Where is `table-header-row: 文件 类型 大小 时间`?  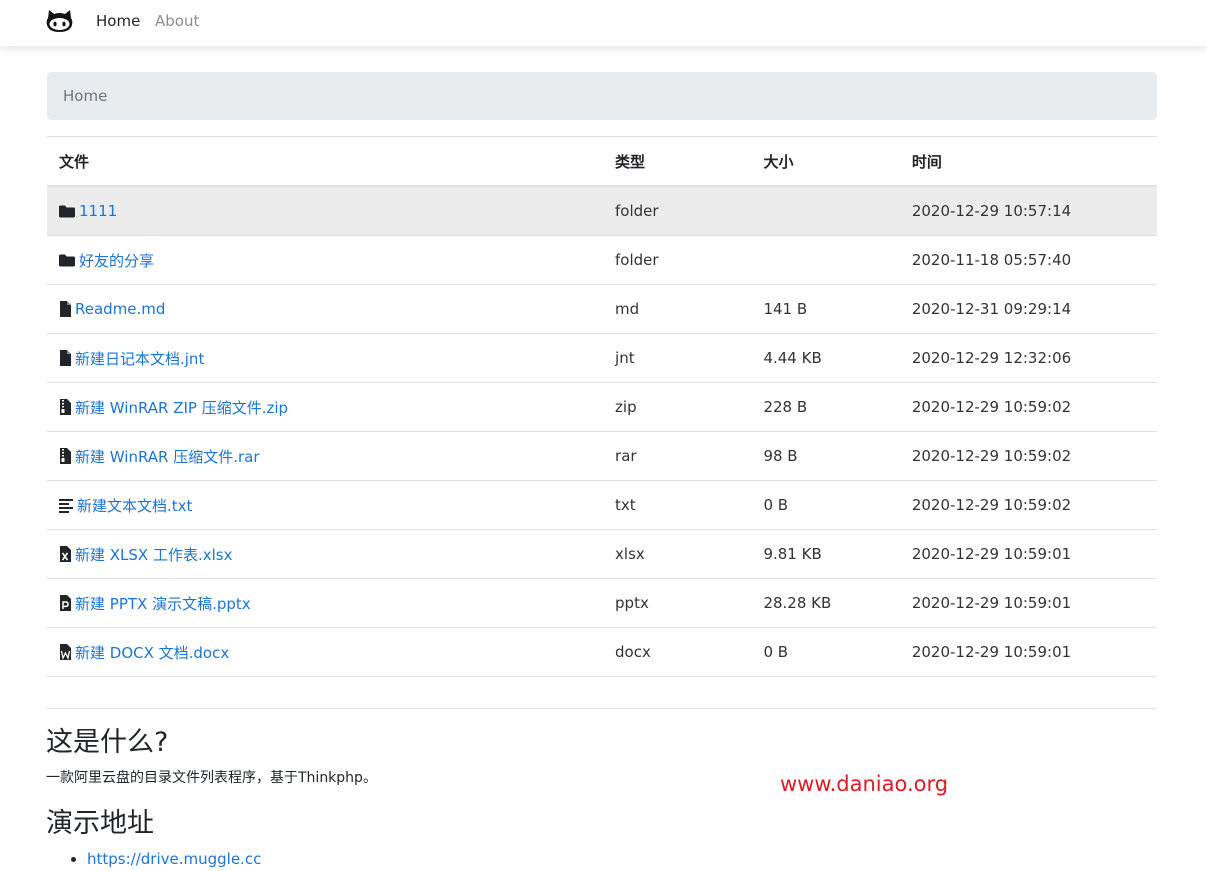
table-header-row: 文件 类型 大小 时间 is located at coordinates (602, 161).